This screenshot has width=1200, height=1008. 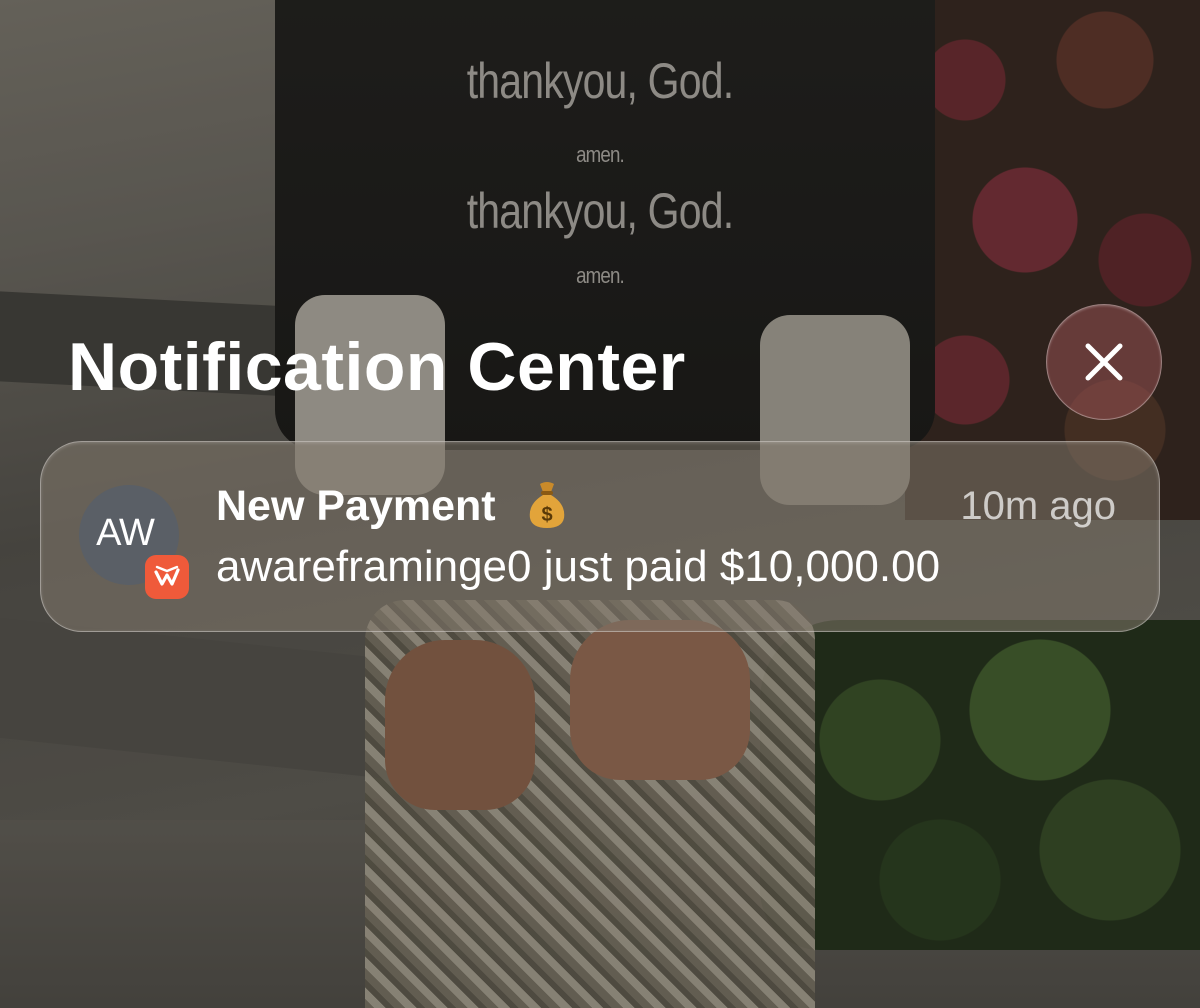 I want to click on close-icon, so click(x=1104, y=362).